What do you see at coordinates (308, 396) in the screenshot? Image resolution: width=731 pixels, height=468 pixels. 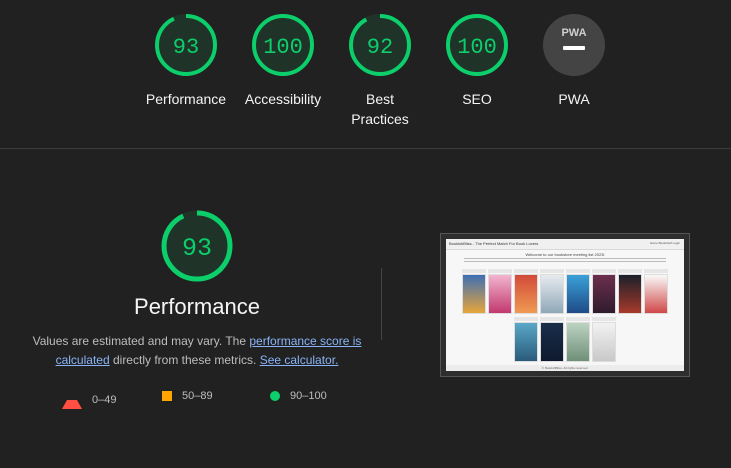 I see `legend-pass-label: 90–100` at bounding box center [308, 396].